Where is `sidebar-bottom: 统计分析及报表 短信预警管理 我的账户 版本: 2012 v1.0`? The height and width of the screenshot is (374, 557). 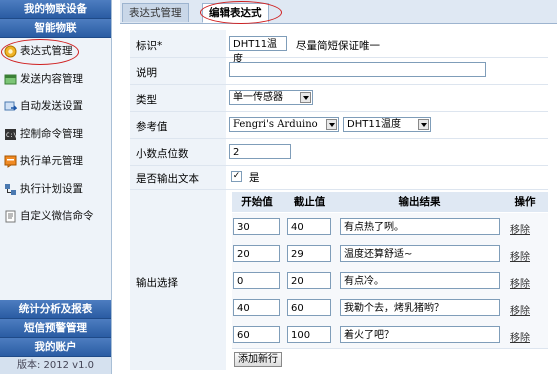
sidebar-bottom: 统计分析及报表 短信预警管理 我的账户 版本: 2012 v1.0 is located at coordinates (55, 337).